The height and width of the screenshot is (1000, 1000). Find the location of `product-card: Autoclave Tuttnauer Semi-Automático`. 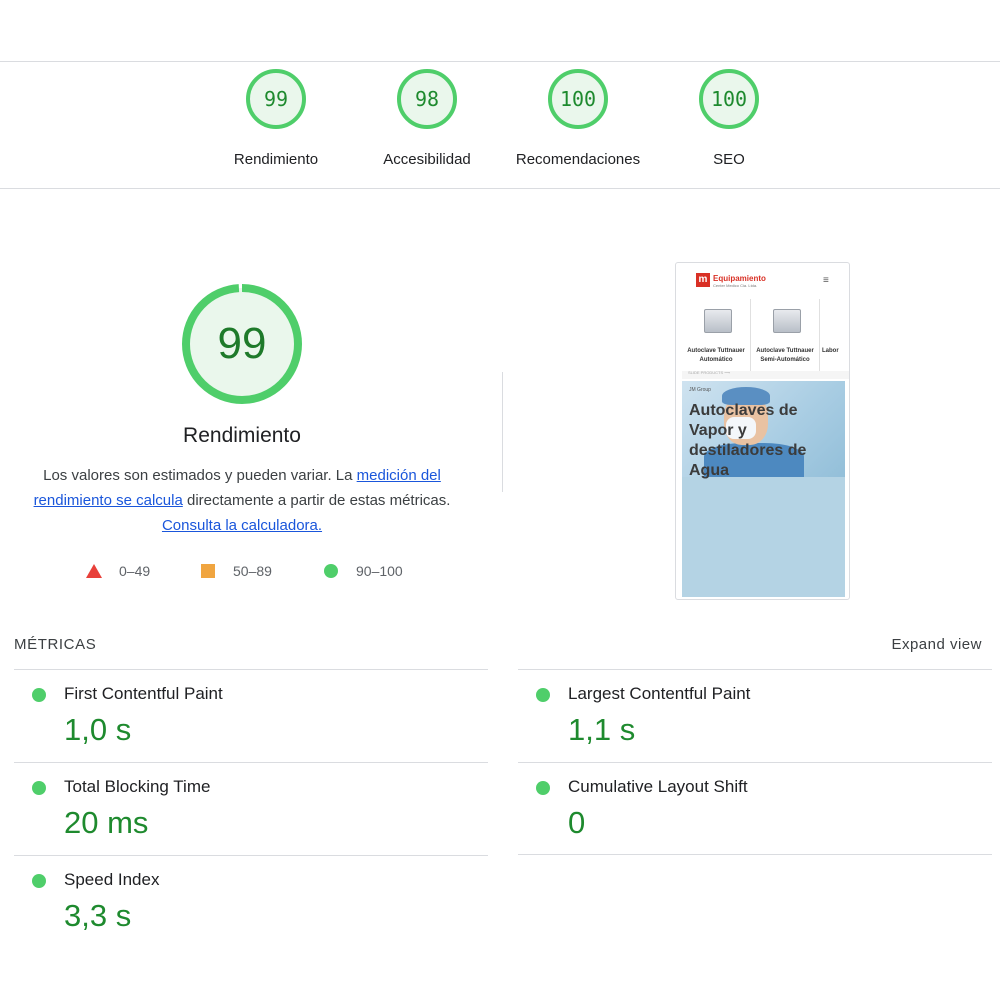

product-card: Autoclave Tuttnauer Semi-Automático is located at coordinates (785, 335).